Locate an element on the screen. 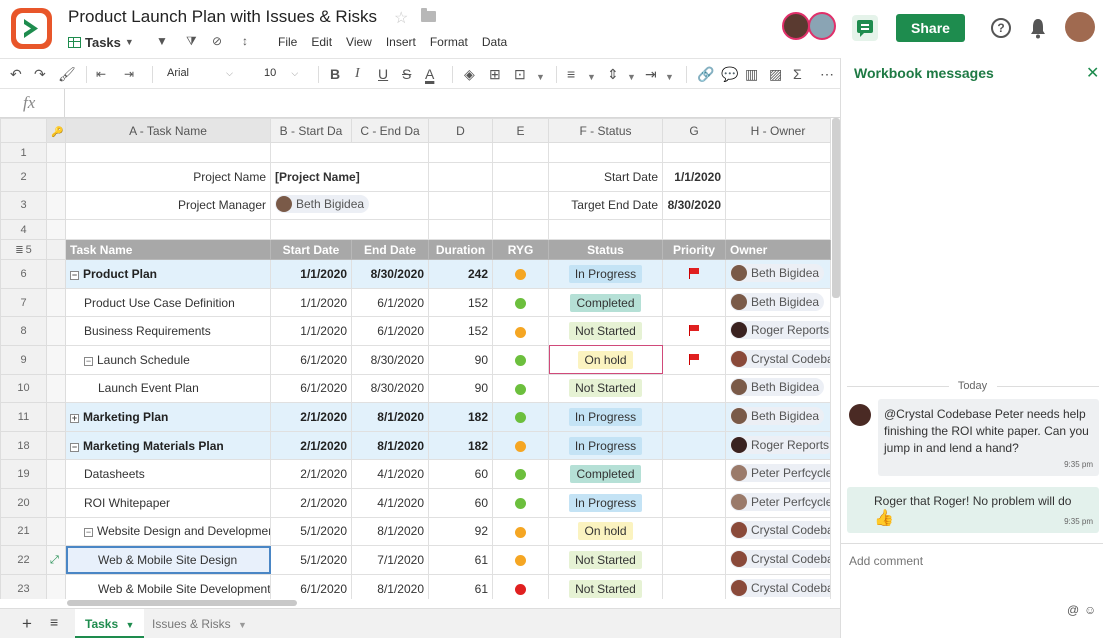  task-name-cell: Business Requirements is located at coordinates (168, 331).